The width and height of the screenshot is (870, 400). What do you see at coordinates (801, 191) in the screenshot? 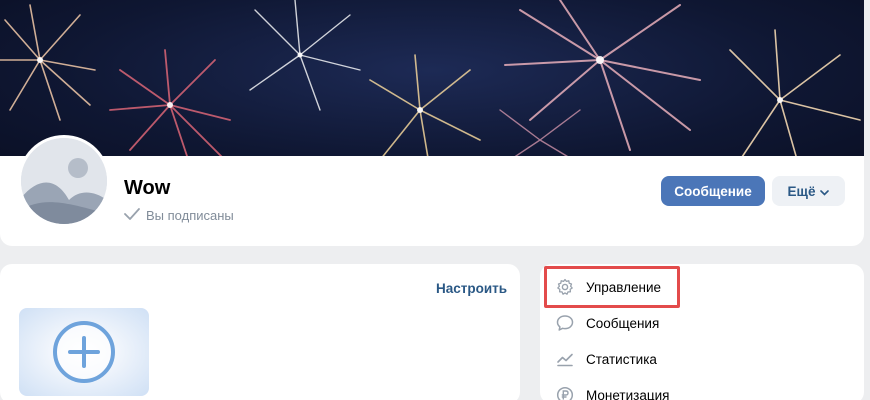
I see `more-button-label: Ещё` at bounding box center [801, 191].